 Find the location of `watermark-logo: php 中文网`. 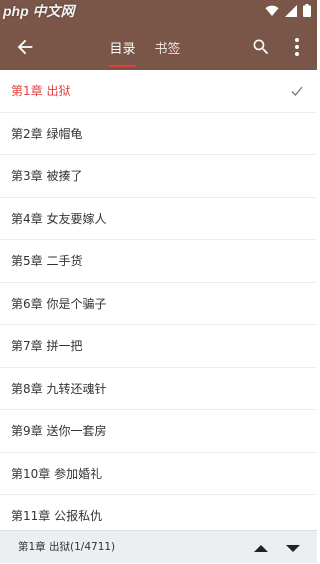

watermark-logo: php 中文网 is located at coordinates (39, 11).